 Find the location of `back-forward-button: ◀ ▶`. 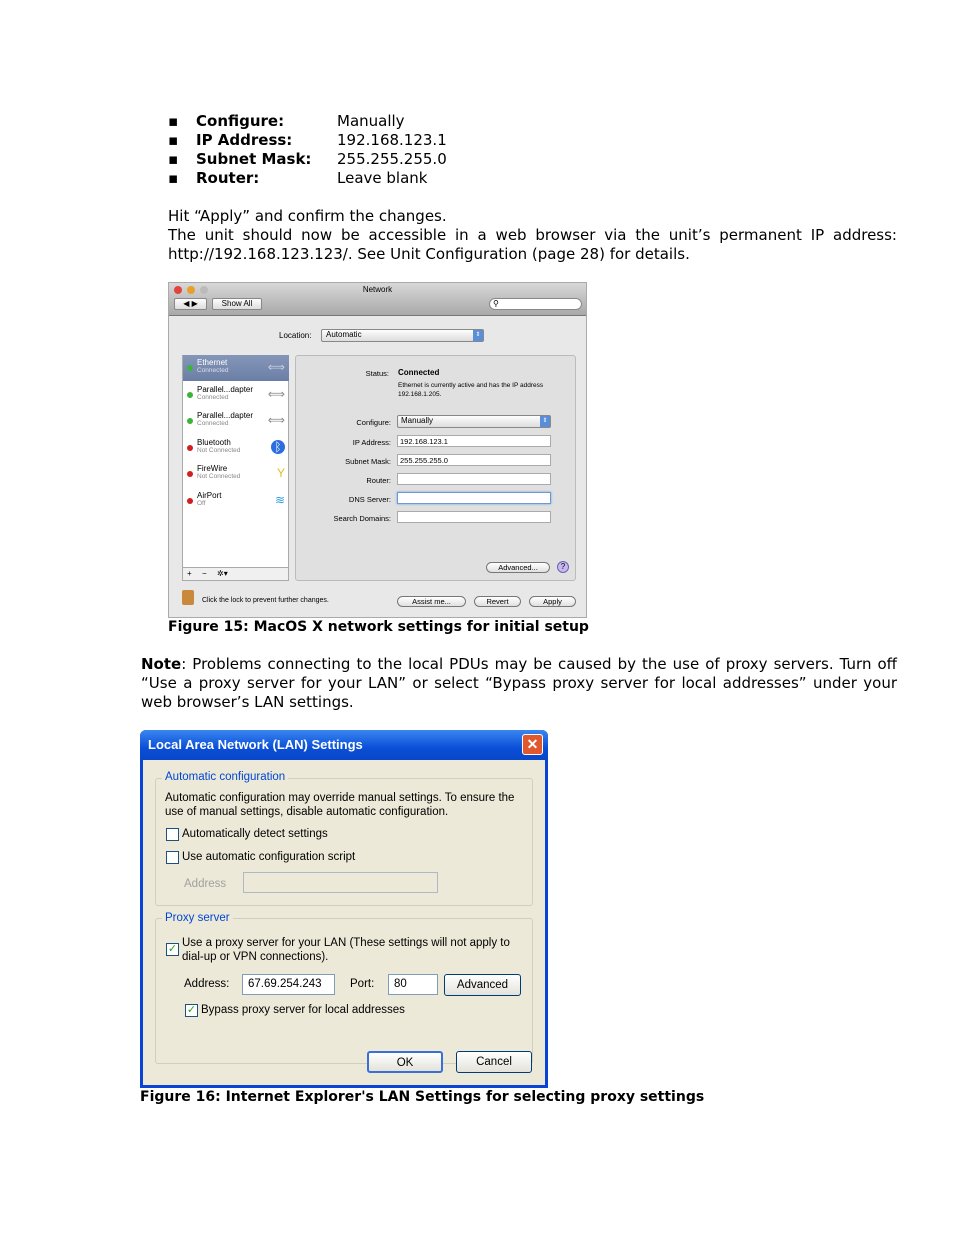

back-forward-button: ◀ ▶ is located at coordinates (190, 304).